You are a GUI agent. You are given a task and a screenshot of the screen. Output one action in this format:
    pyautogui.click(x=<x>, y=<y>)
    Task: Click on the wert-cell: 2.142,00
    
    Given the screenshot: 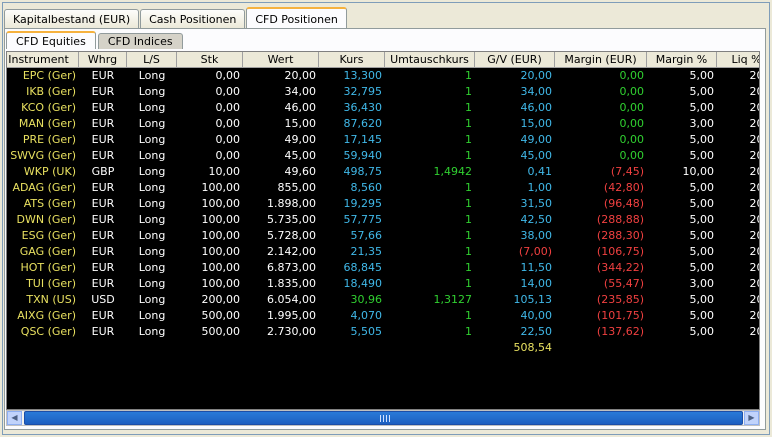 What is the action you would take?
    pyautogui.click(x=291, y=251)
    